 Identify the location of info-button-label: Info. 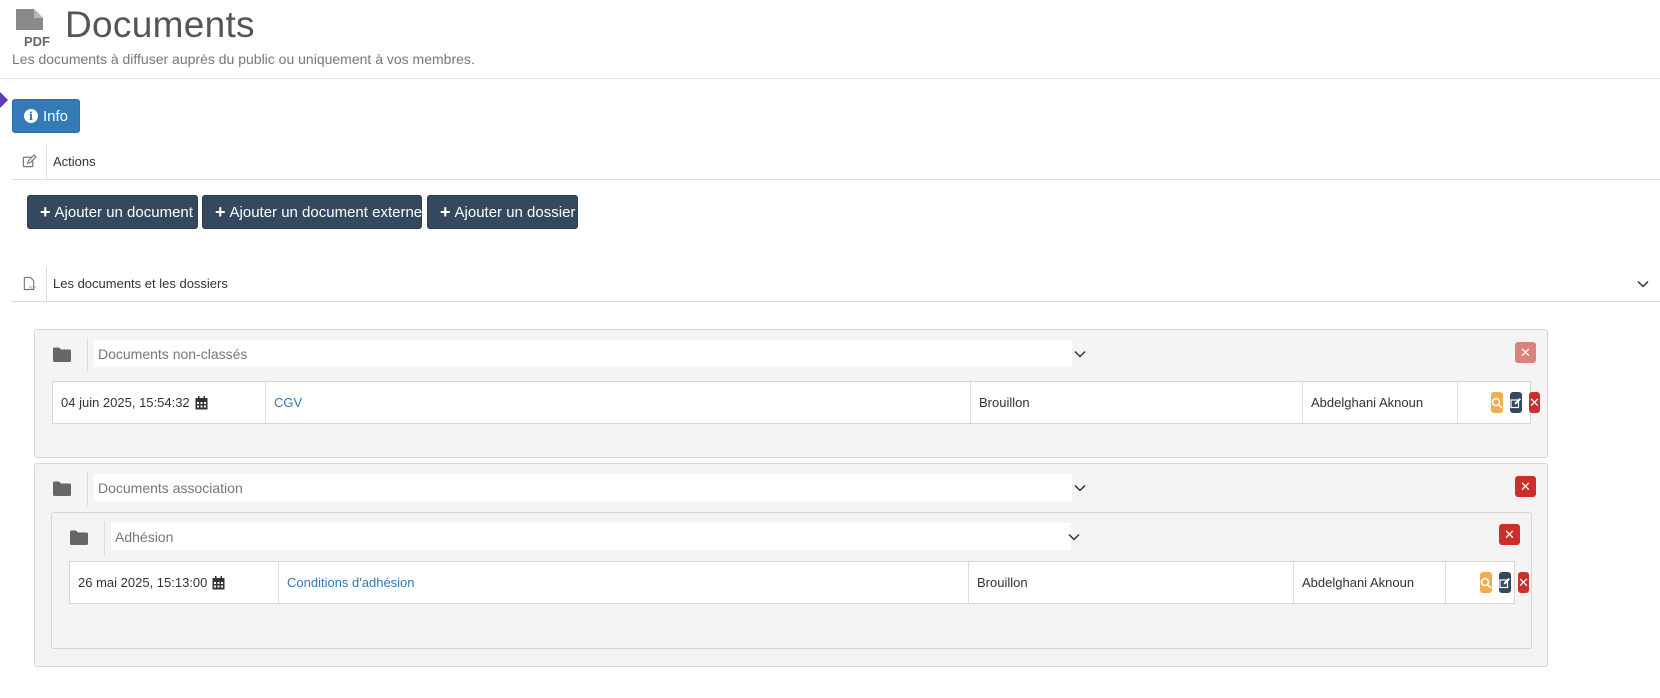
(55, 116).